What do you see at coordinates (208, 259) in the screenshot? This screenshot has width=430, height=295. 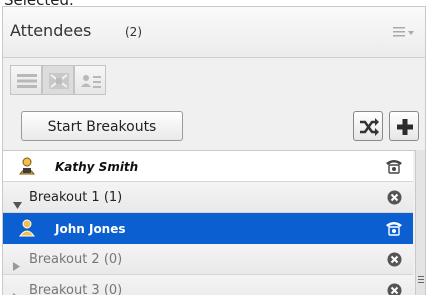 I see `breakout-row-2: Breakout 2 (0)` at bounding box center [208, 259].